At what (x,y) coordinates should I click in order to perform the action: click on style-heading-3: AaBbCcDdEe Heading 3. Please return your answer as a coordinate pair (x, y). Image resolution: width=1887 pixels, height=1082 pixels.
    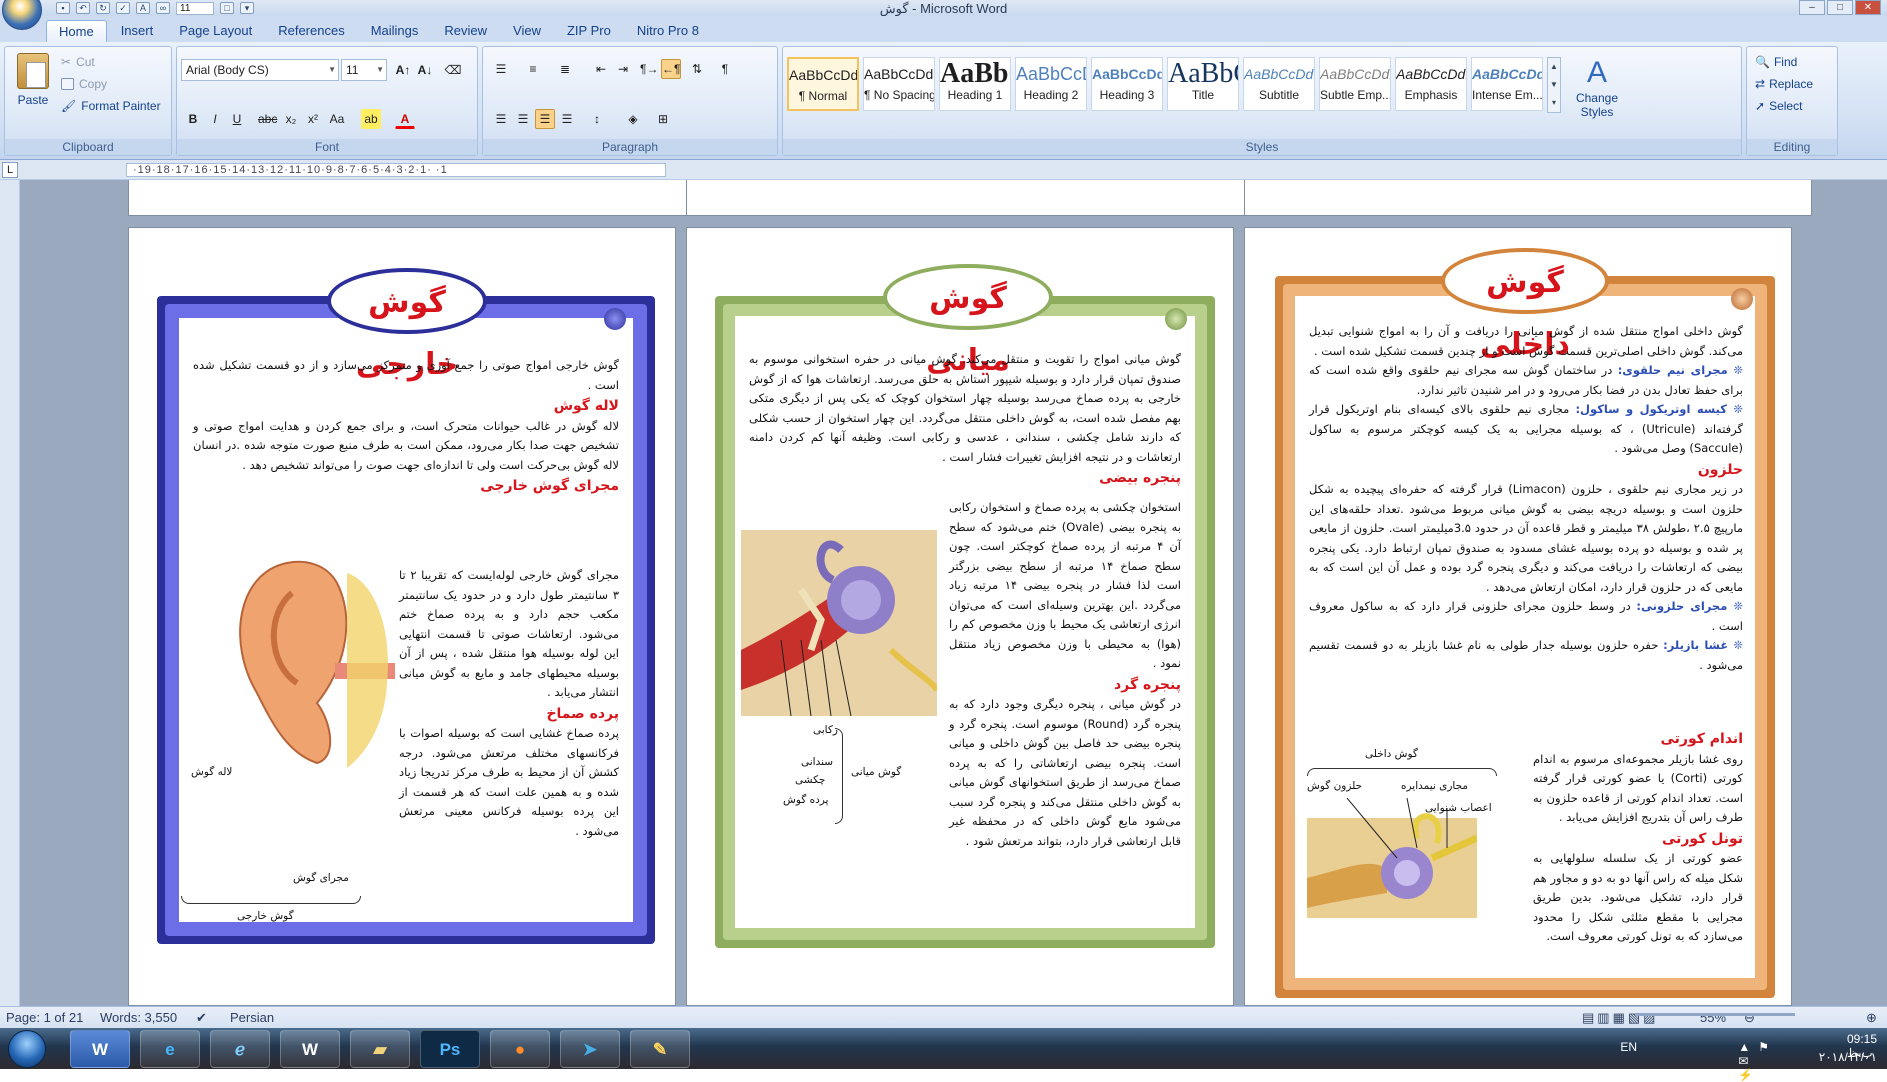
    Looking at the image, I should click on (1127, 84).